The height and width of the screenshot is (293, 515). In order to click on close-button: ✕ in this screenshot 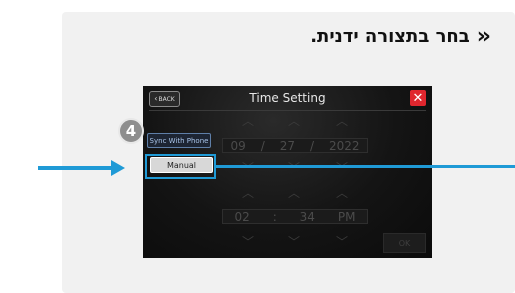, I will do `click(418, 98)`.